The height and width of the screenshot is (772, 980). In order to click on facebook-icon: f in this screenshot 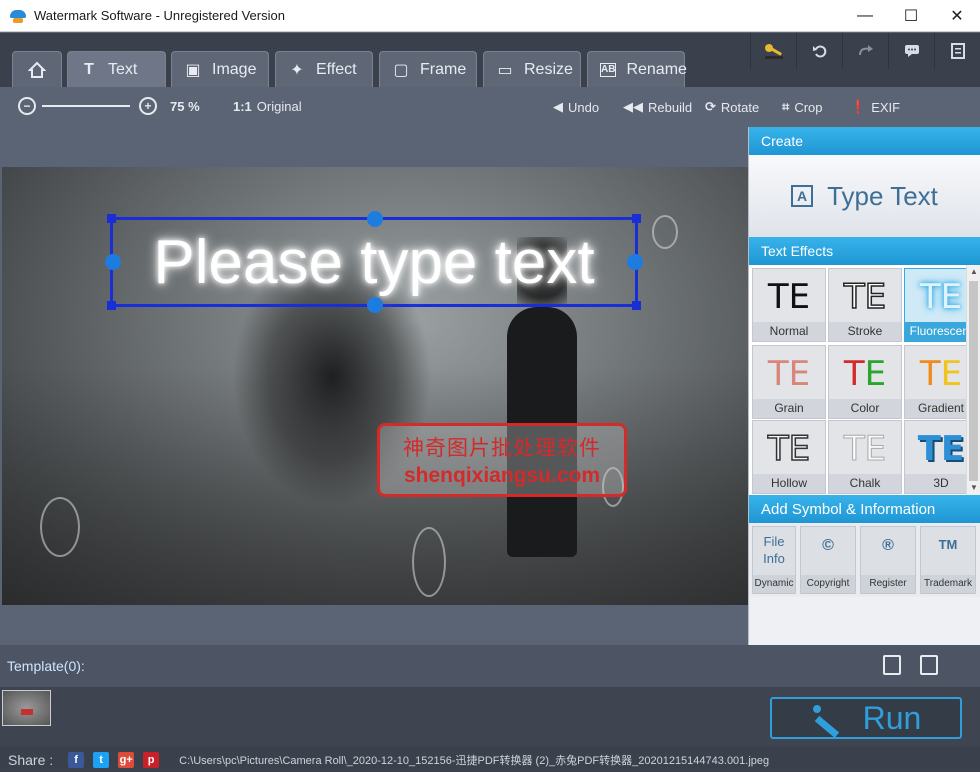, I will do `click(76, 759)`.